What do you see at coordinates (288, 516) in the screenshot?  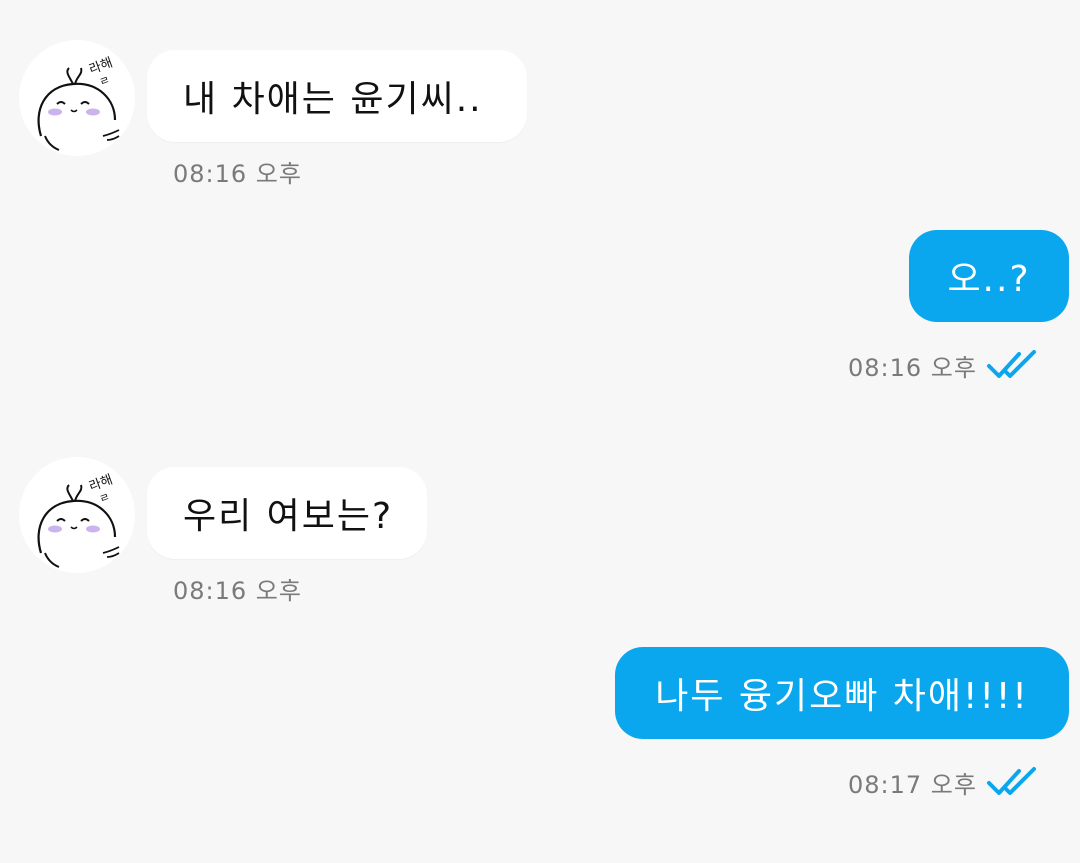 I see `message-text: 우리 여보는?` at bounding box center [288, 516].